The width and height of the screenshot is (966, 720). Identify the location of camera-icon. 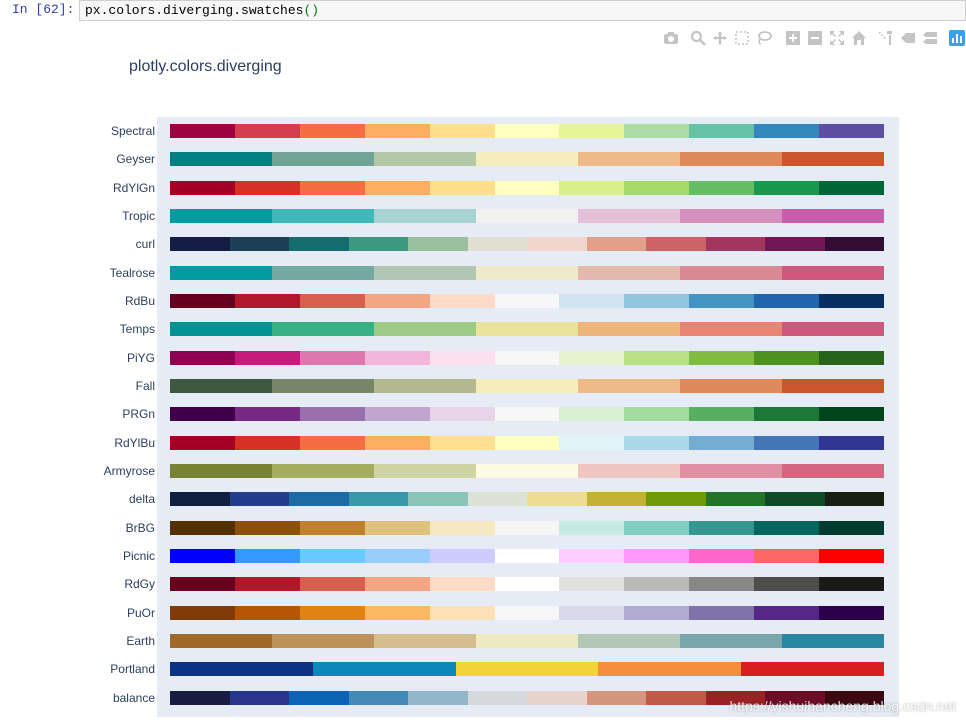
(671, 38).